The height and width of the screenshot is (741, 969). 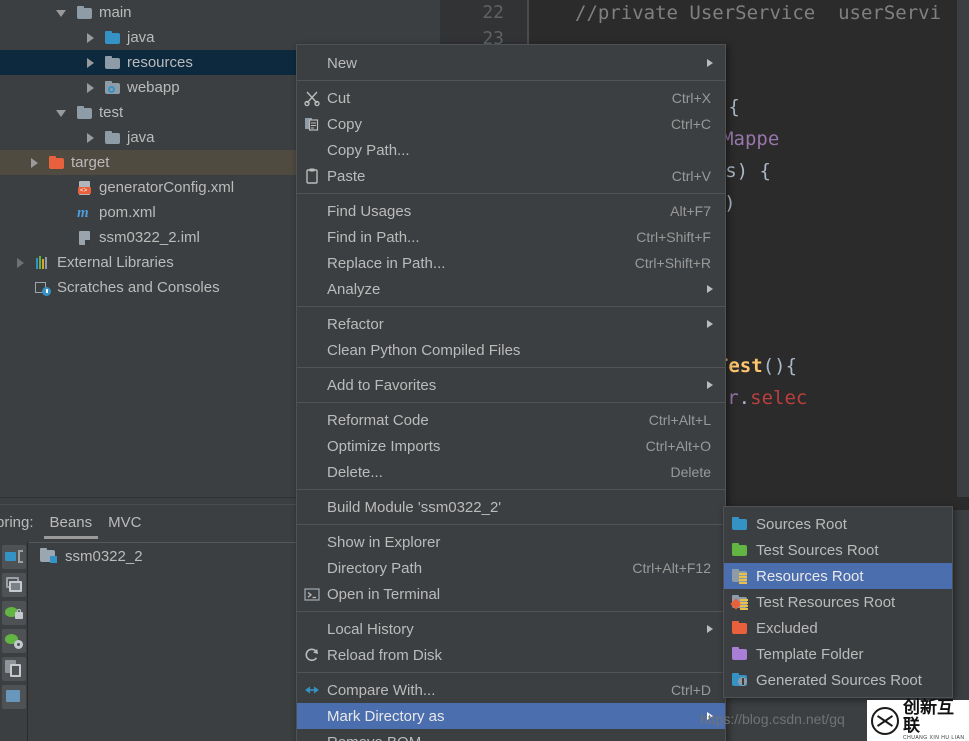 What do you see at coordinates (124, 525) in the screenshot?
I see `tab-mvc: MVC` at bounding box center [124, 525].